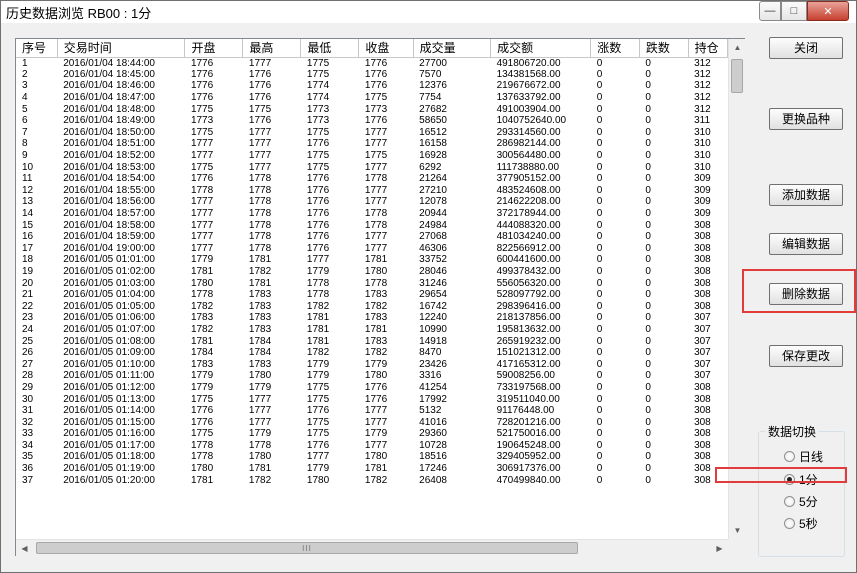  I want to click on table-cell: 21264, so click(451, 179).